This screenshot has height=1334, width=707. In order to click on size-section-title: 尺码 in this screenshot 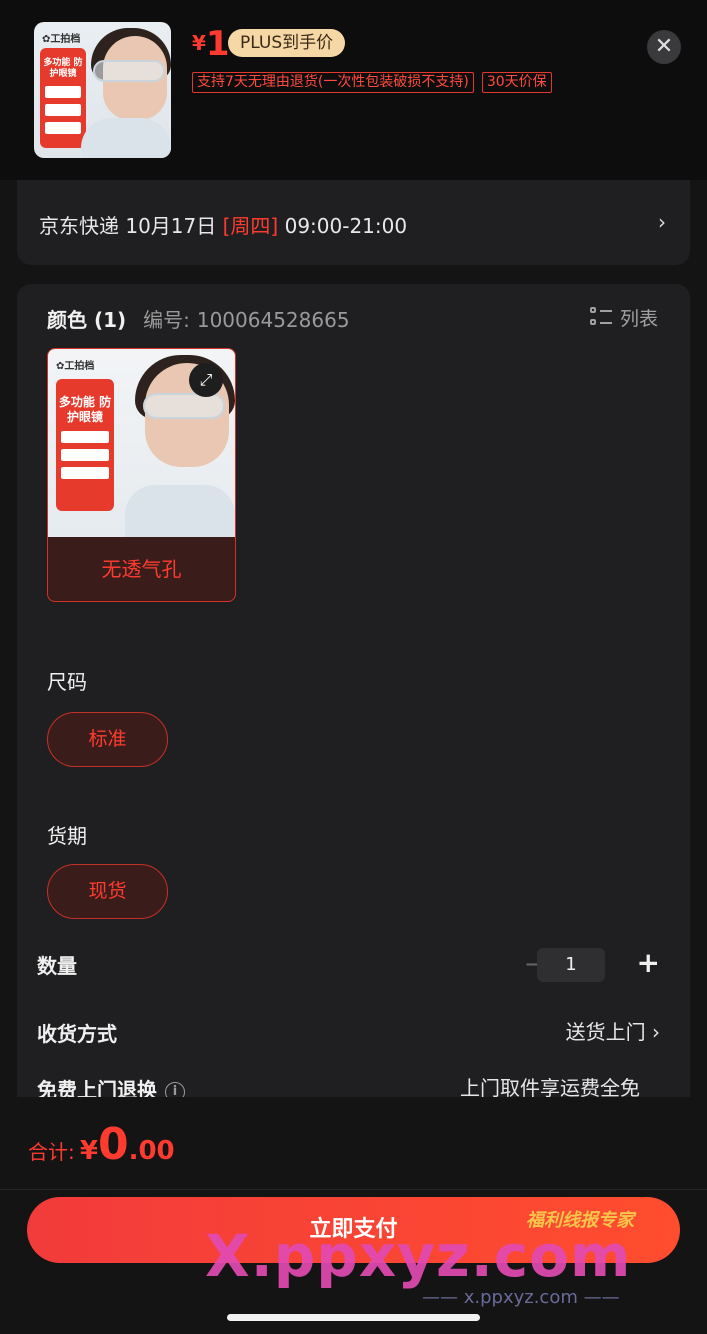, I will do `click(67, 682)`.